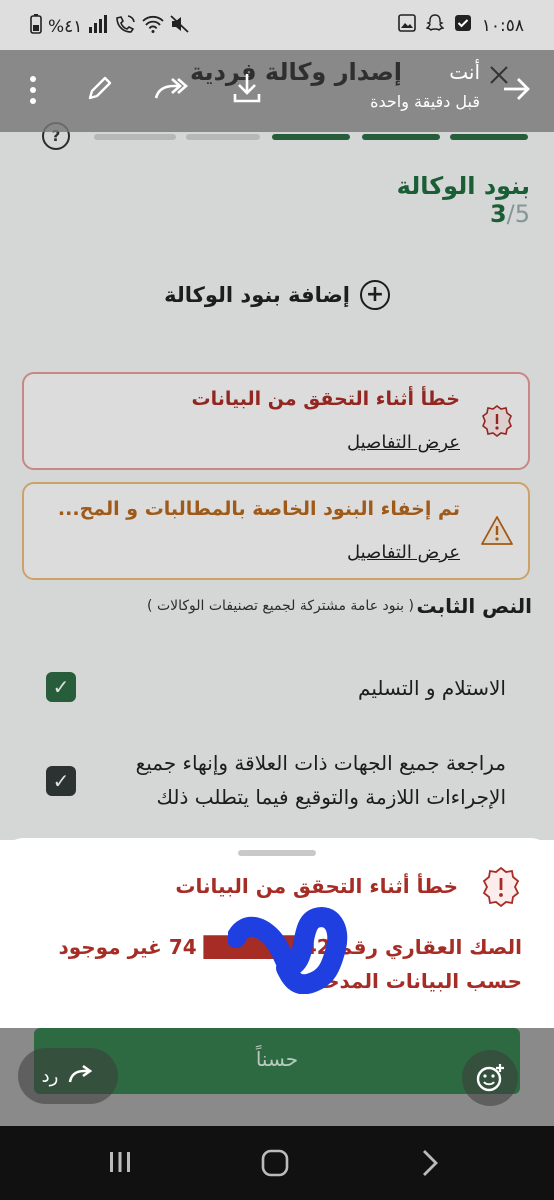 The image size is (554, 1200). What do you see at coordinates (502, 25) in the screenshot?
I see `status-time: ١٠:٥٨` at bounding box center [502, 25].